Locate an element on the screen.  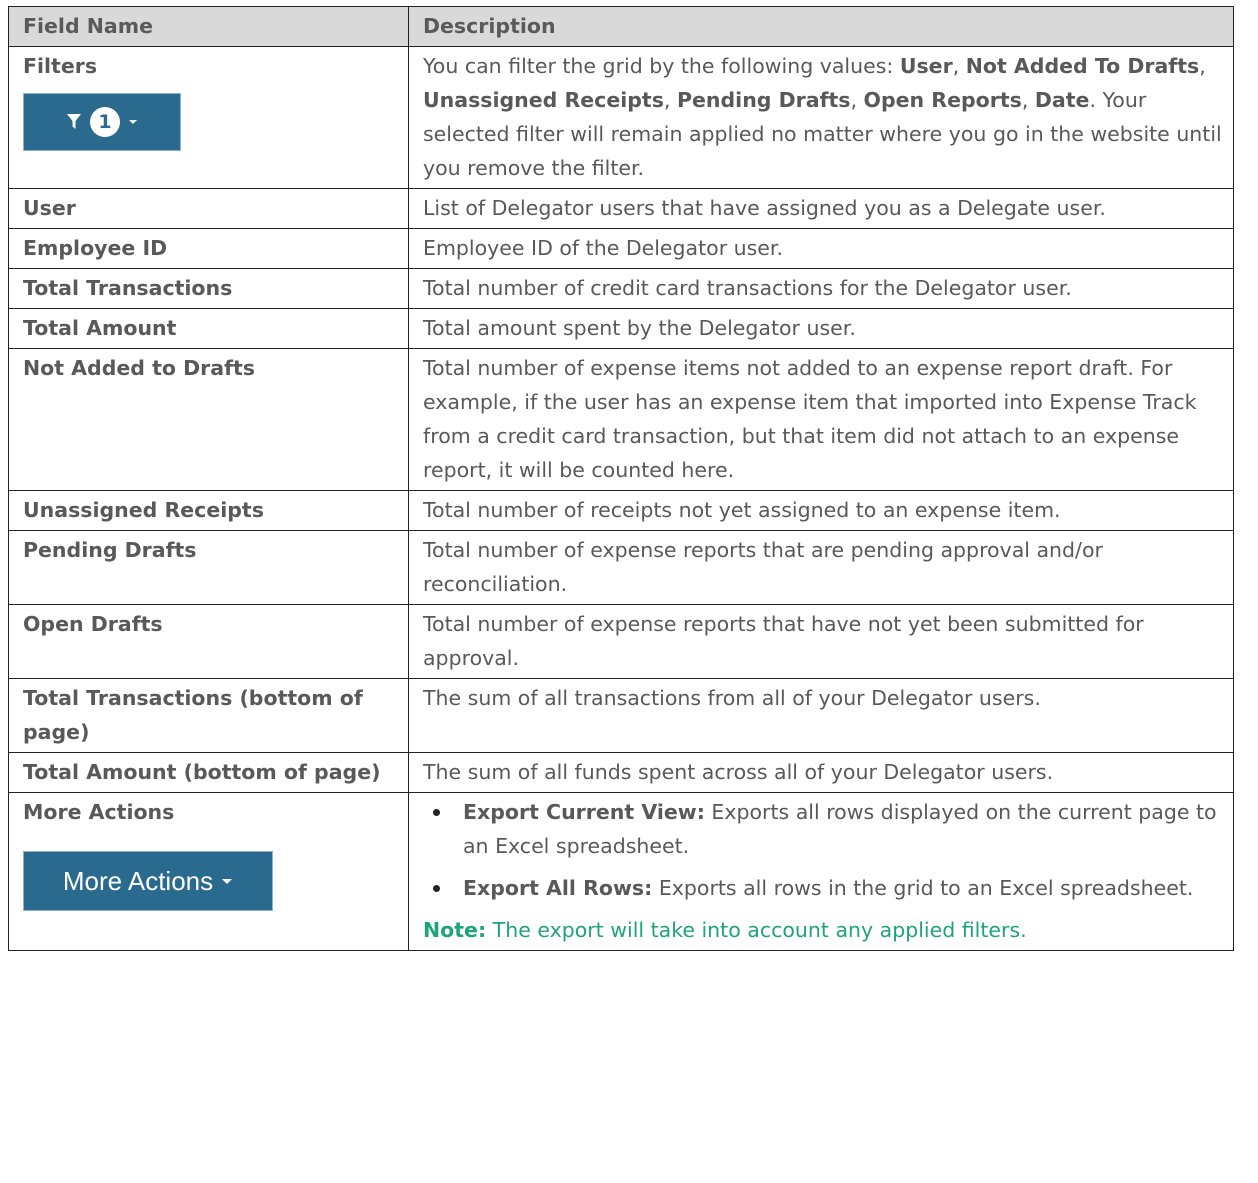
field-name: More Actions is located at coordinates (99, 812).